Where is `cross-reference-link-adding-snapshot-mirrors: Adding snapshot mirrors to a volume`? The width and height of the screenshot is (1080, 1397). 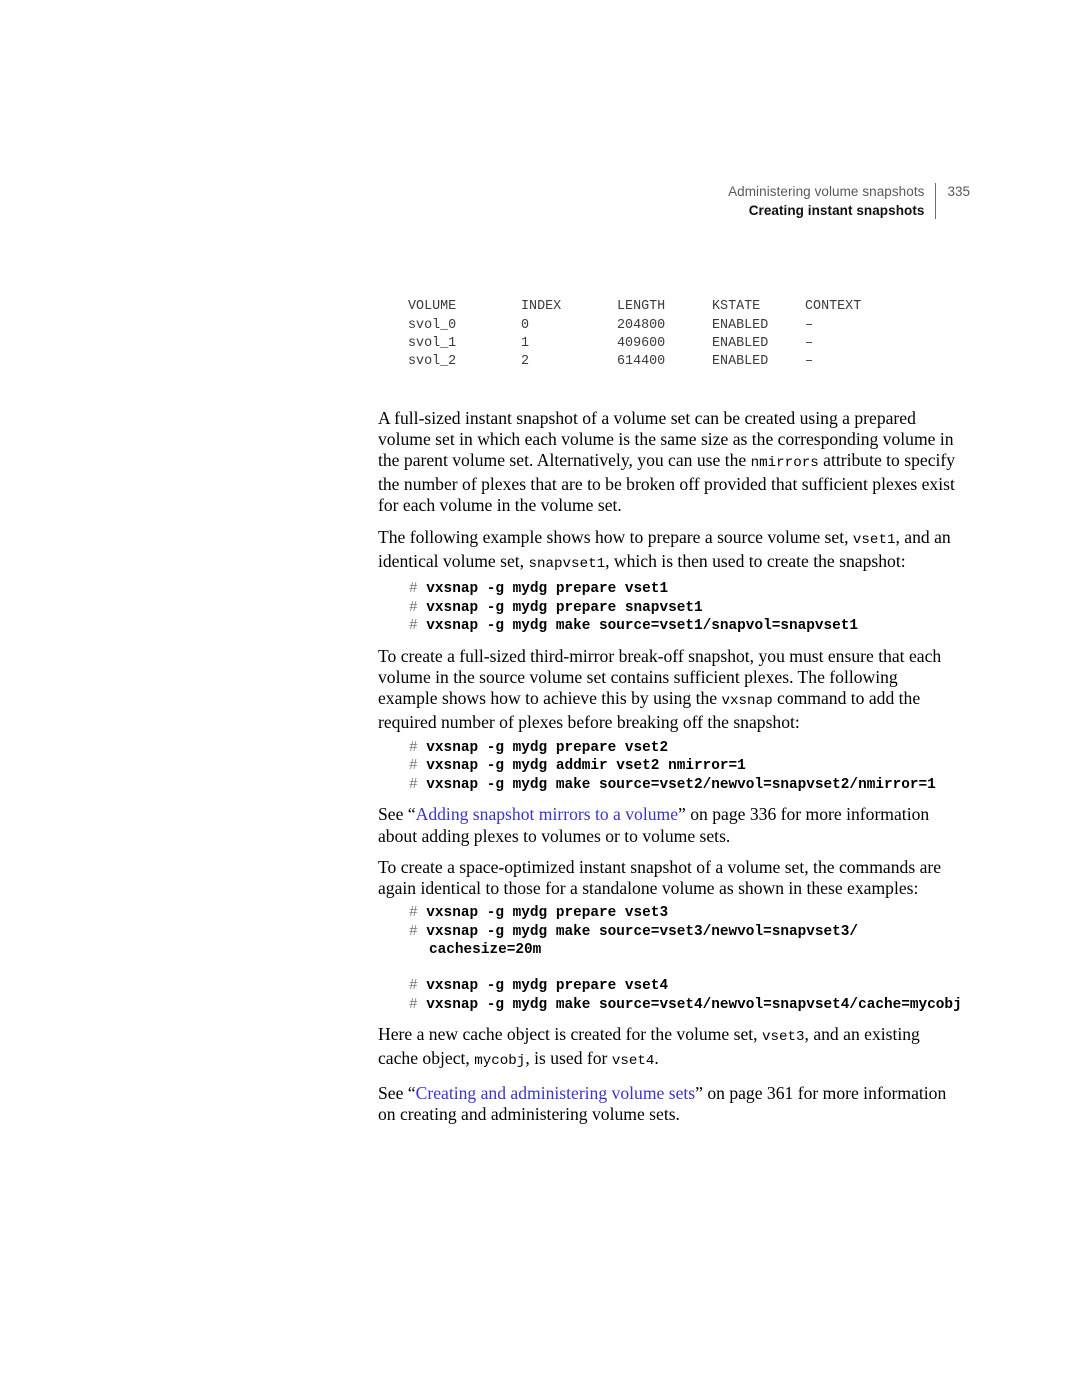 cross-reference-link-adding-snapshot-mirrors: Adding snapshot mirrors to a volume is located at coordinates (547, 814).